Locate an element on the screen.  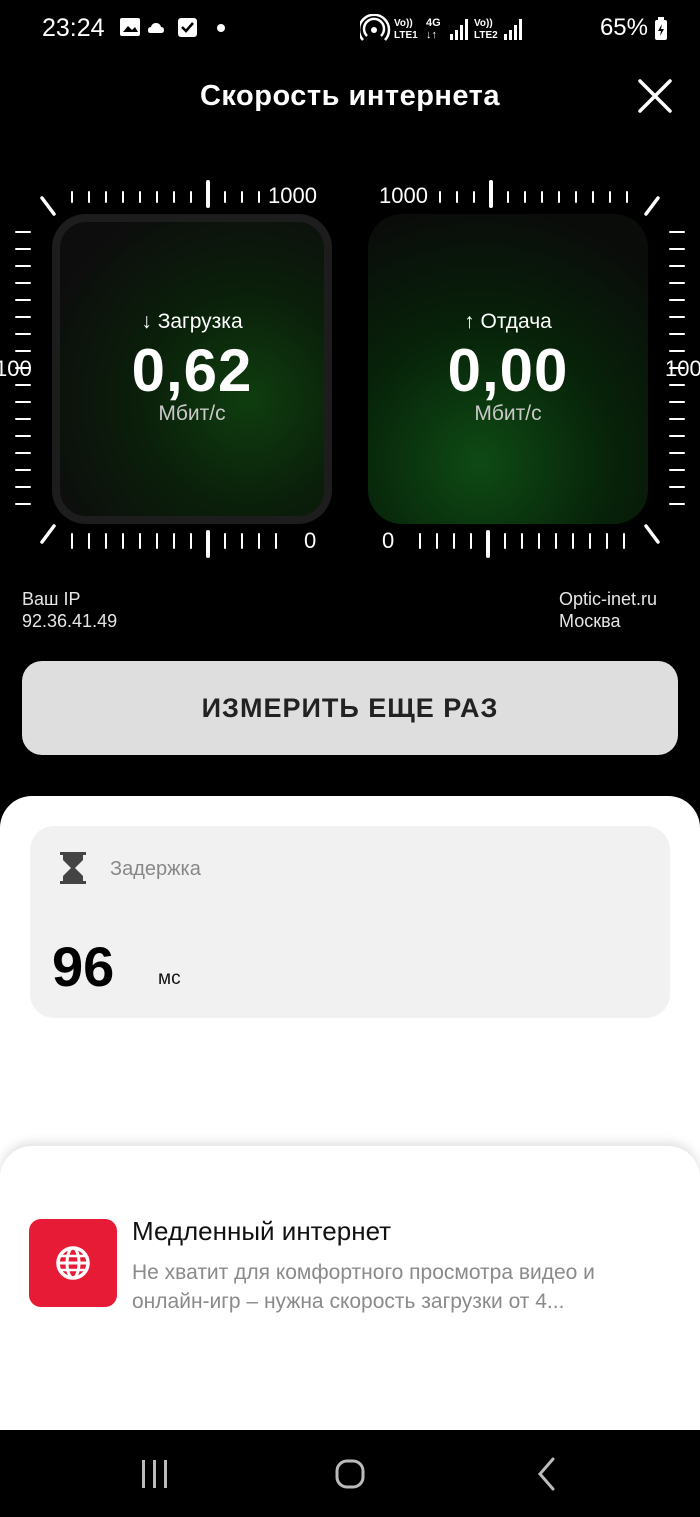
ip-value: 92.36.41.49 is located at coordinates (70, 621).